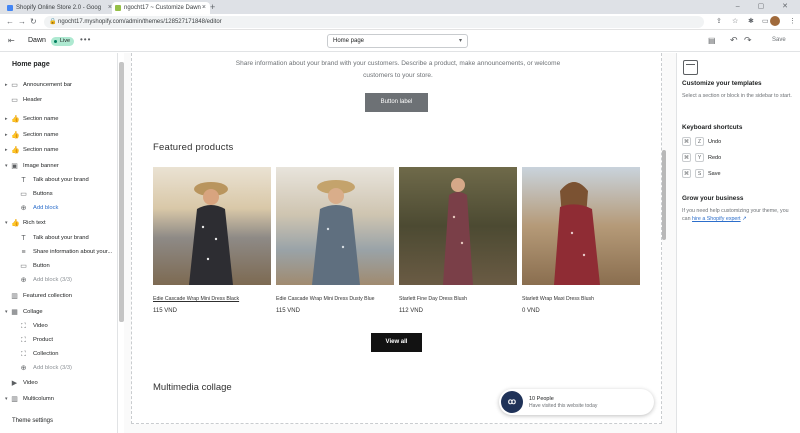  What do you see at coordinates (775, 21) in the screenshot?
I see `profile-avatar` at bounding box center [775, 21].